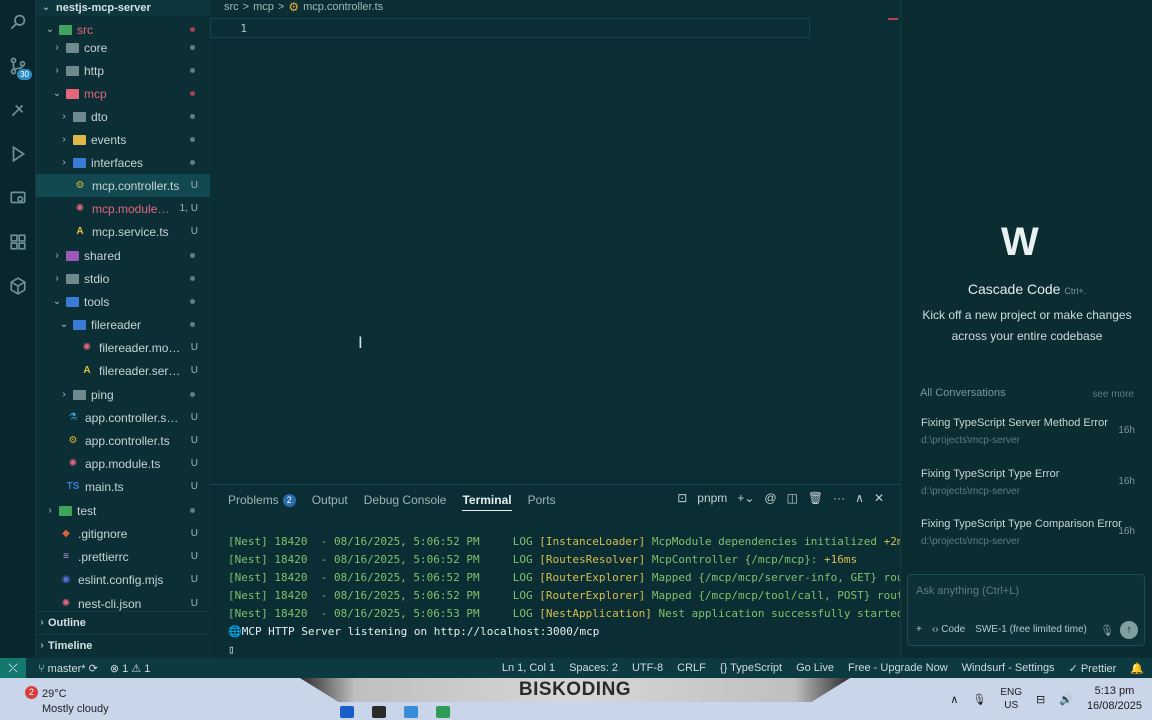 The image size is (1152, 720). What do you see at coordinates (593, 668) in the screenshot?
I see `indentation: Spaces: 2` at bounding box center [593, 668].